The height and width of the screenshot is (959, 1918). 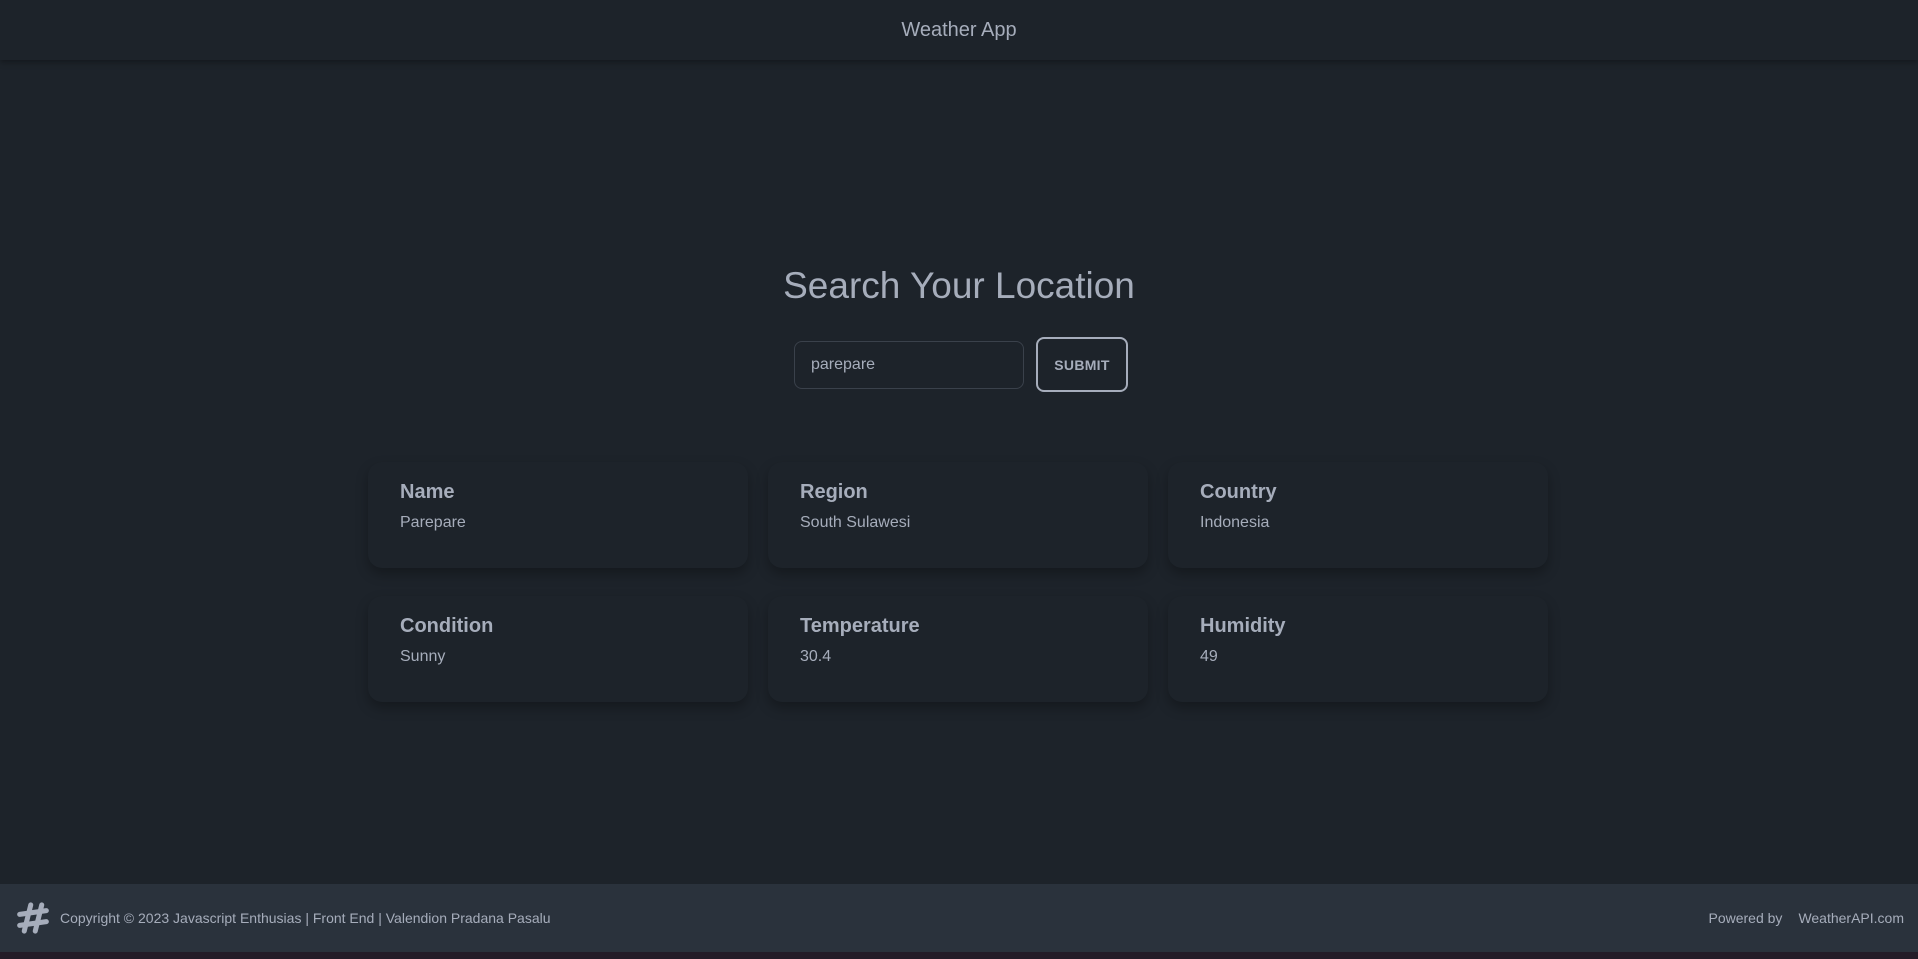 What do you see at coordinates (1358, 649) in the screenshot?
I see `card-humidity: Humidity 49` at bounding box center [1358, 649].